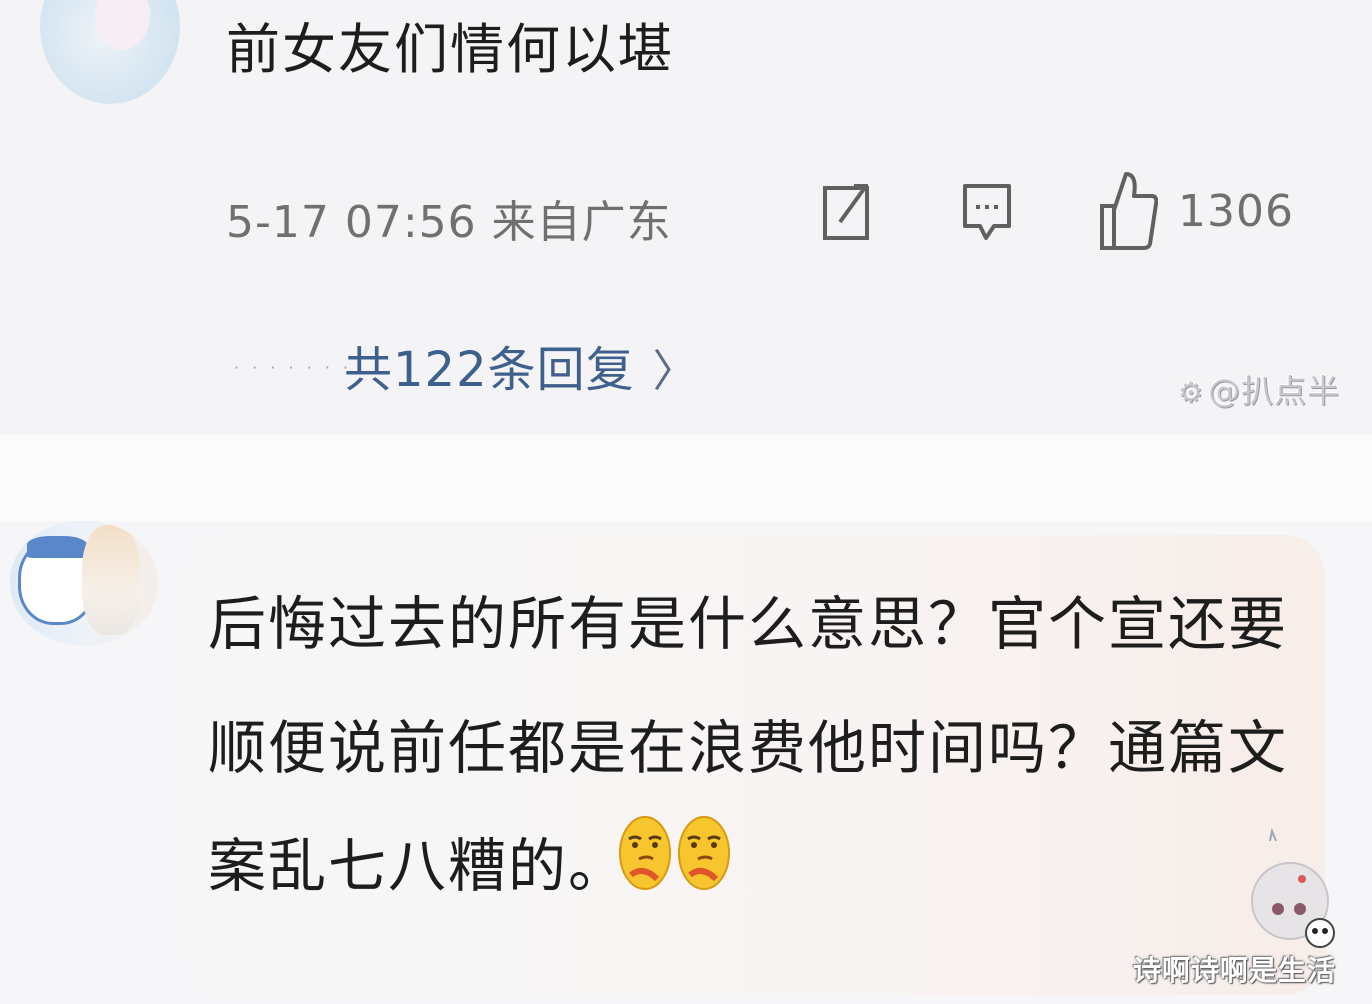 The image size is (1372, 1004). What do you see at coordinates (748, 624) in the screenshot?
I see `comment-text-line: 后悔过去的所有是什么意思？官个宣还要` at bounding box center [748, 624].